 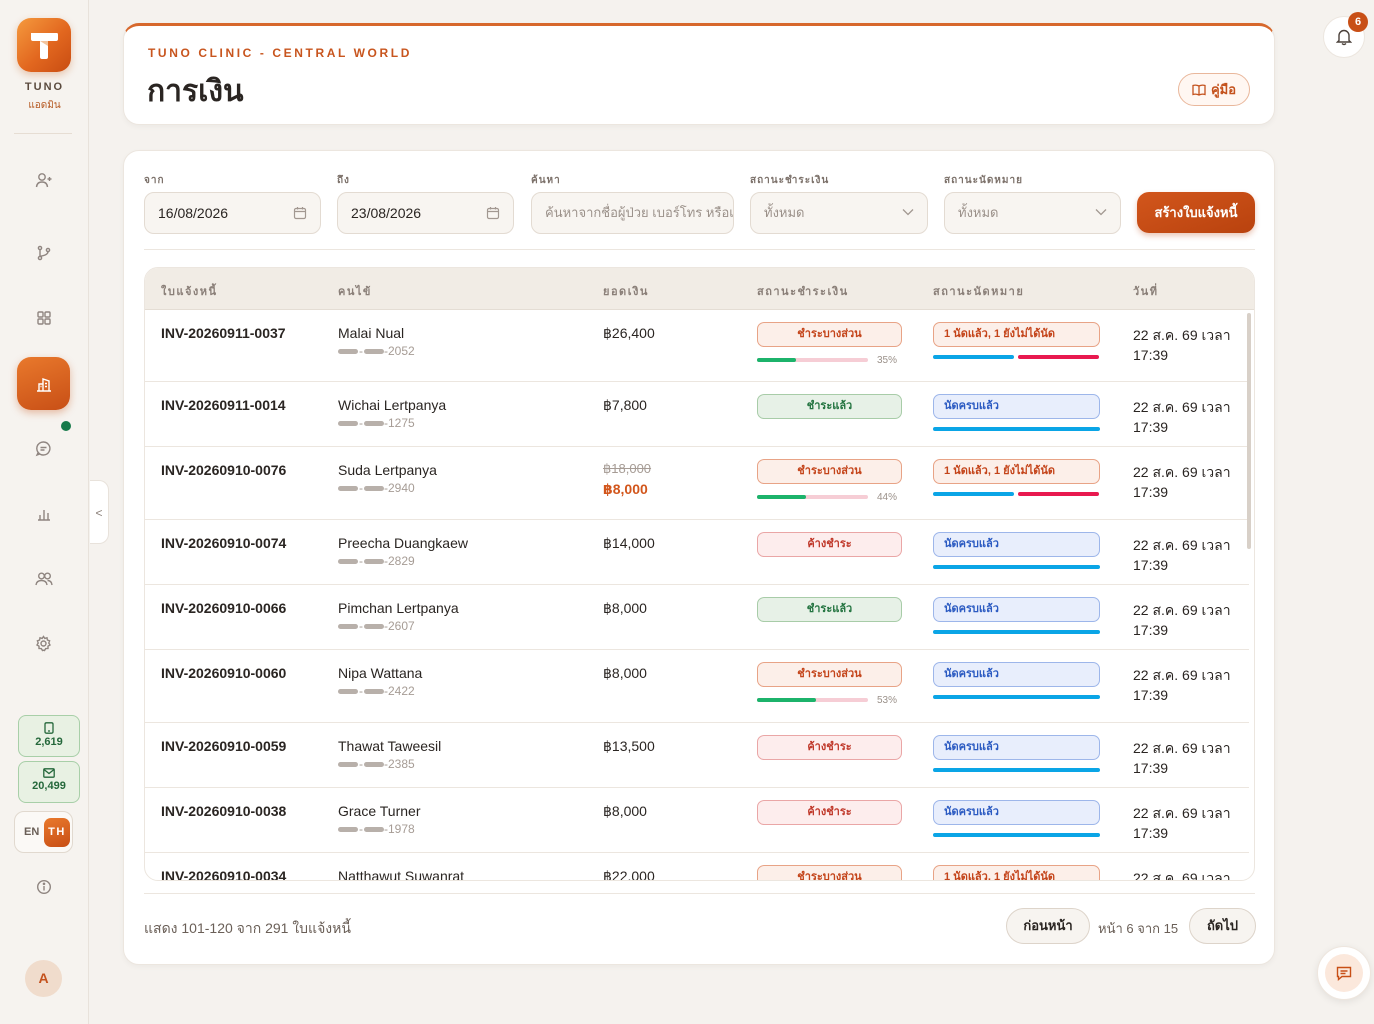 What do you see at coordinates (1344, 973) in the screenshot?
I see `support-chat-button` at bounding box center [1344, 973].